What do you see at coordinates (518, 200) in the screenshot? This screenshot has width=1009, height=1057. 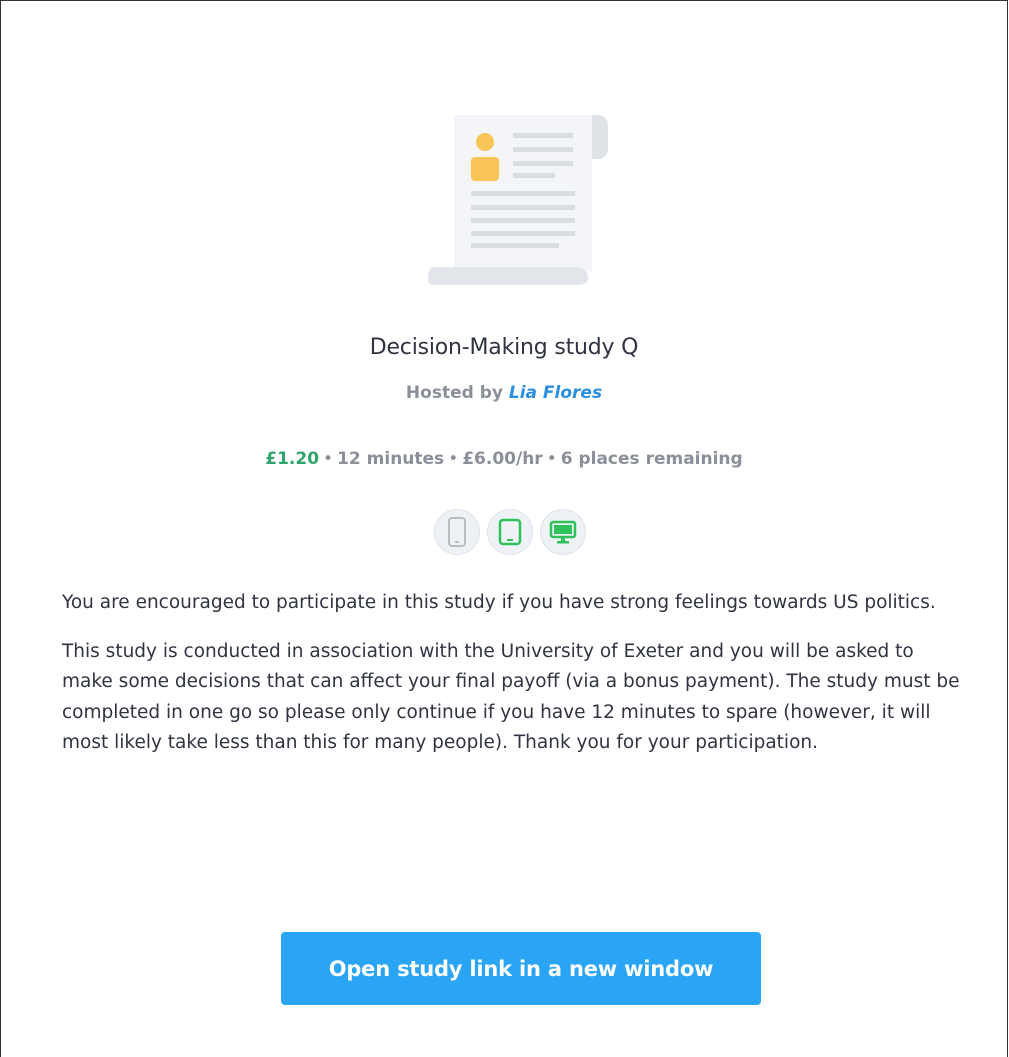 I see `document-illustration-icon` at bounding box center [518, 200].